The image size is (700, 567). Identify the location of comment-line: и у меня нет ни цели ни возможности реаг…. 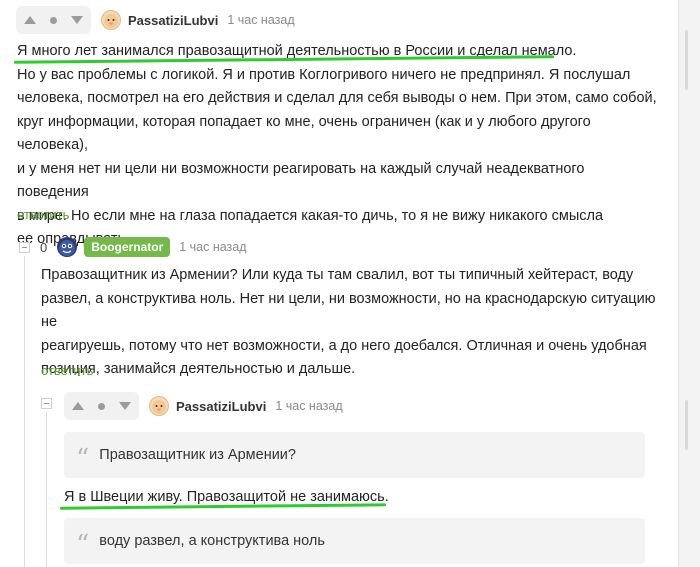
(301, 180).